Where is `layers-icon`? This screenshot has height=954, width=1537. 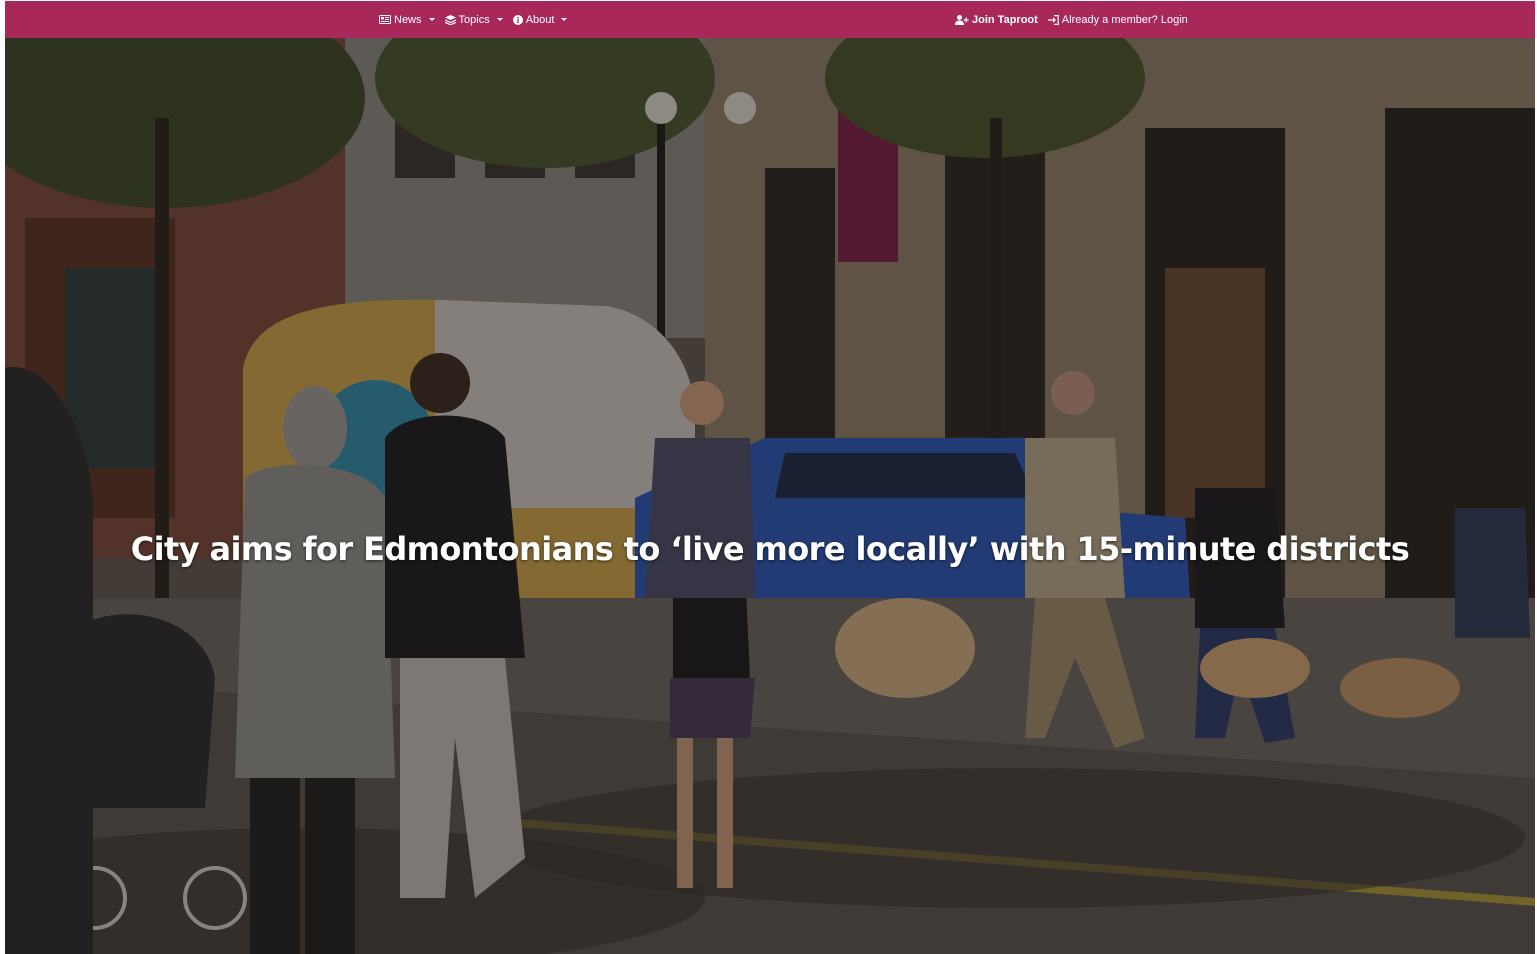 layers-icon is located at coordinates (450, 19).